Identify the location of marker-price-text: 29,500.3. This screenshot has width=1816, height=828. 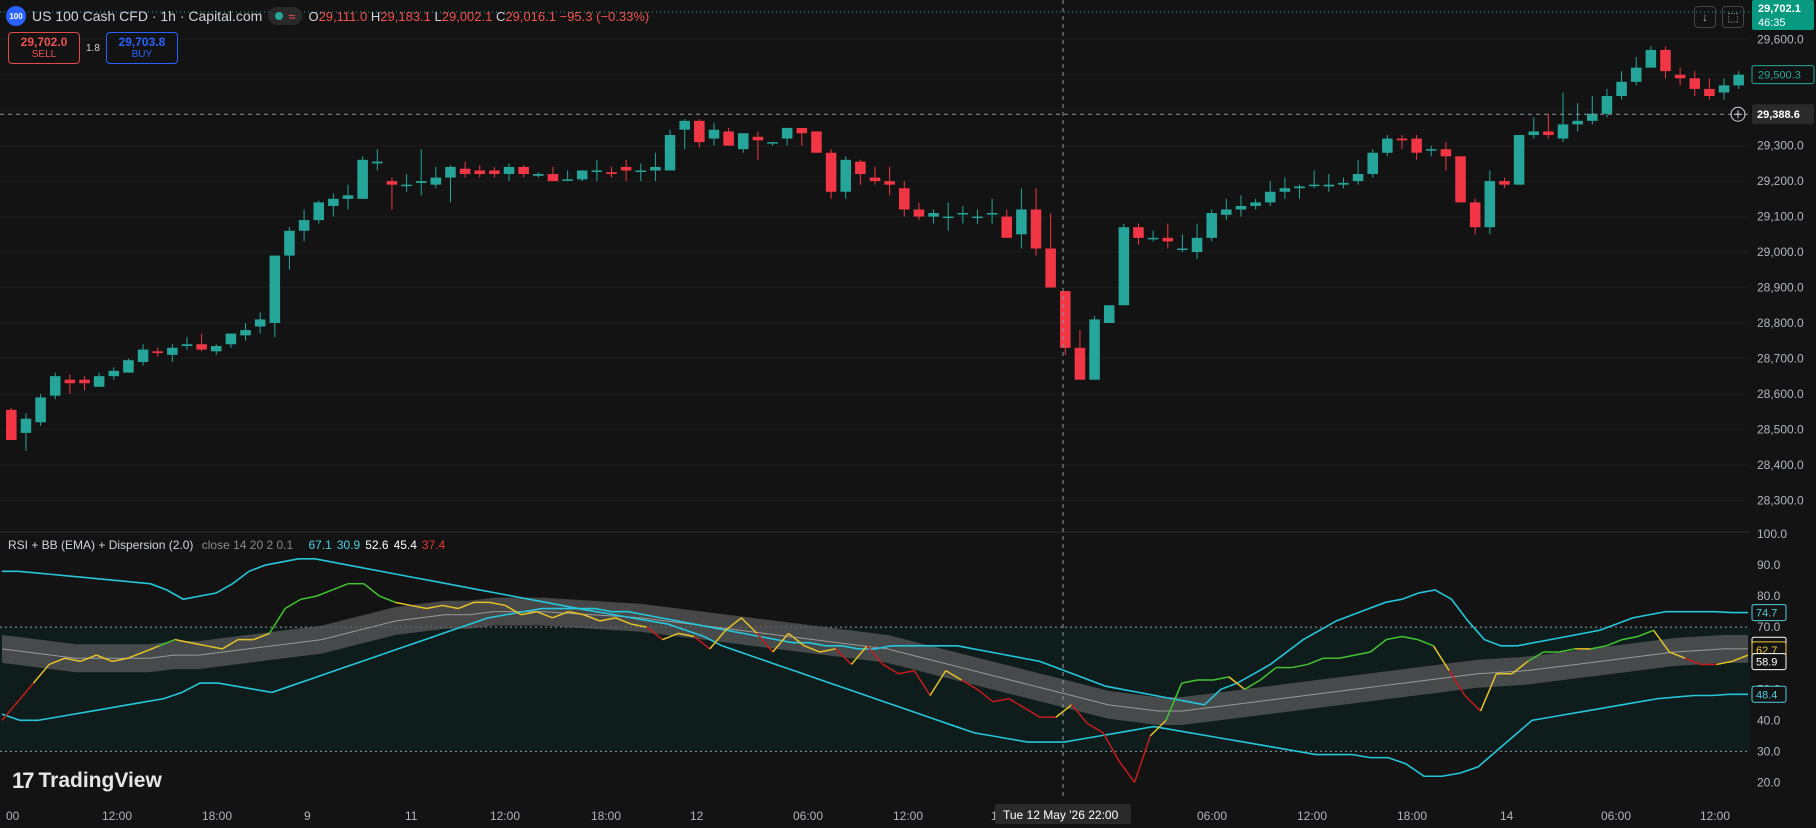
(1779, 76).